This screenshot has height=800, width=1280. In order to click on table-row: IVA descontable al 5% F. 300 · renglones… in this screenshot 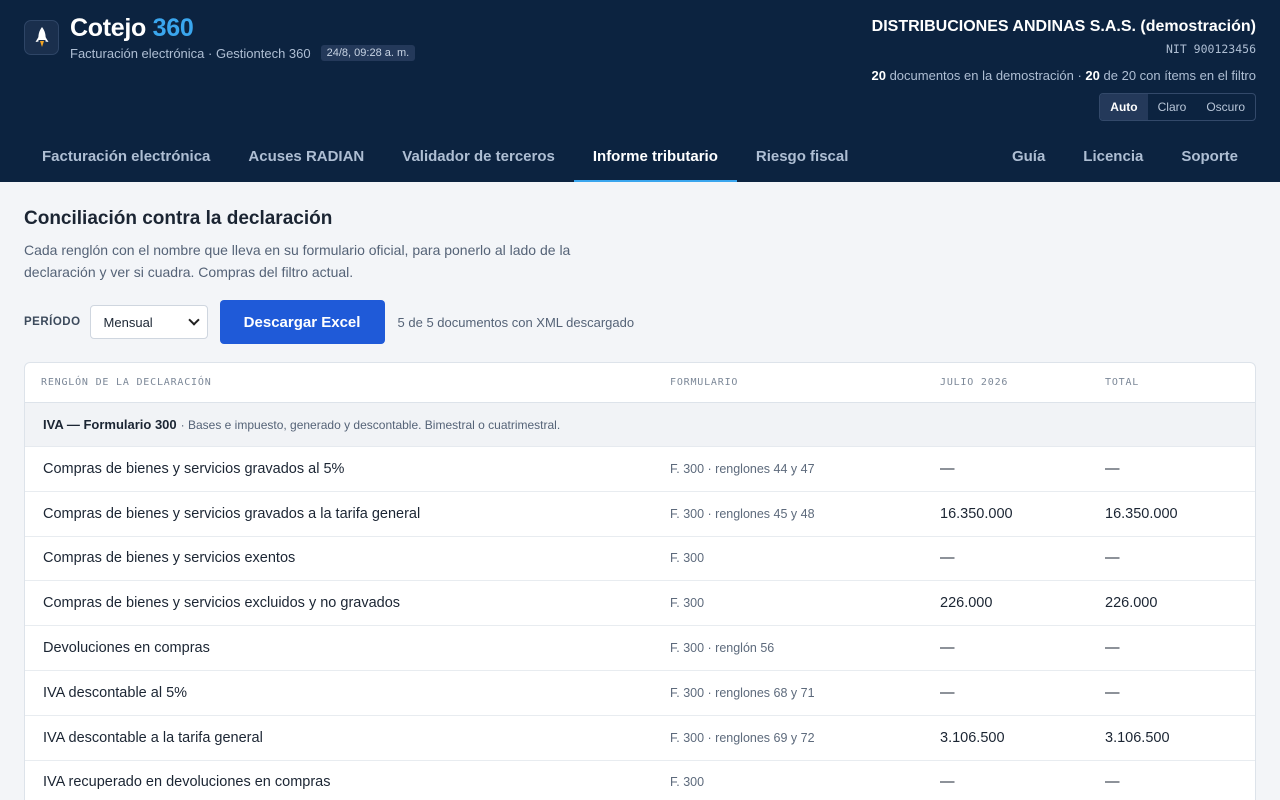, I will do `click(640, 693)`.